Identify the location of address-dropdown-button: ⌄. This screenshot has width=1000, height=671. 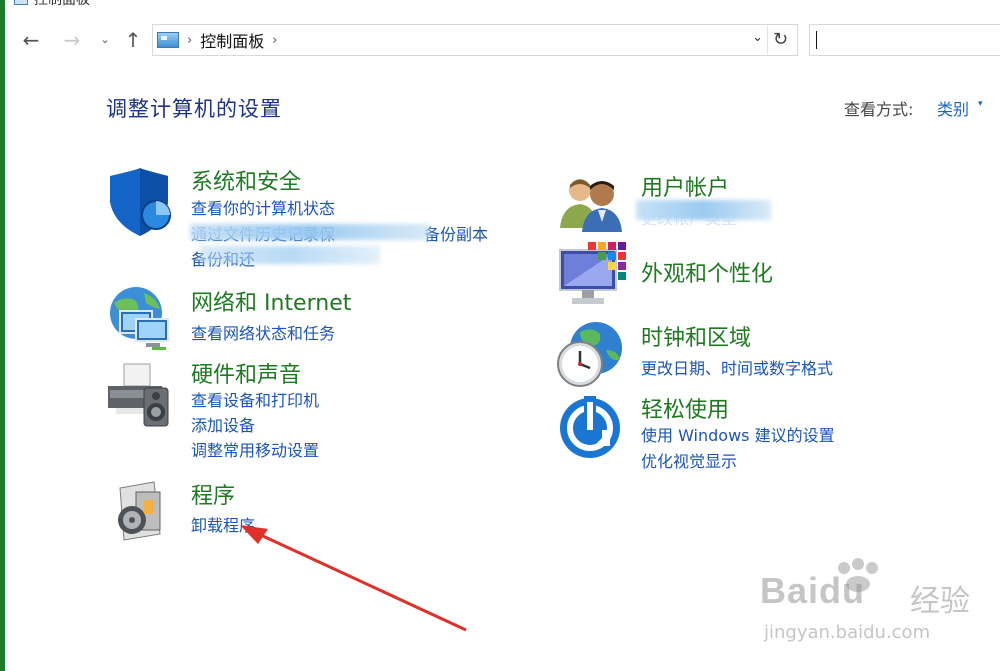
(757, 37).